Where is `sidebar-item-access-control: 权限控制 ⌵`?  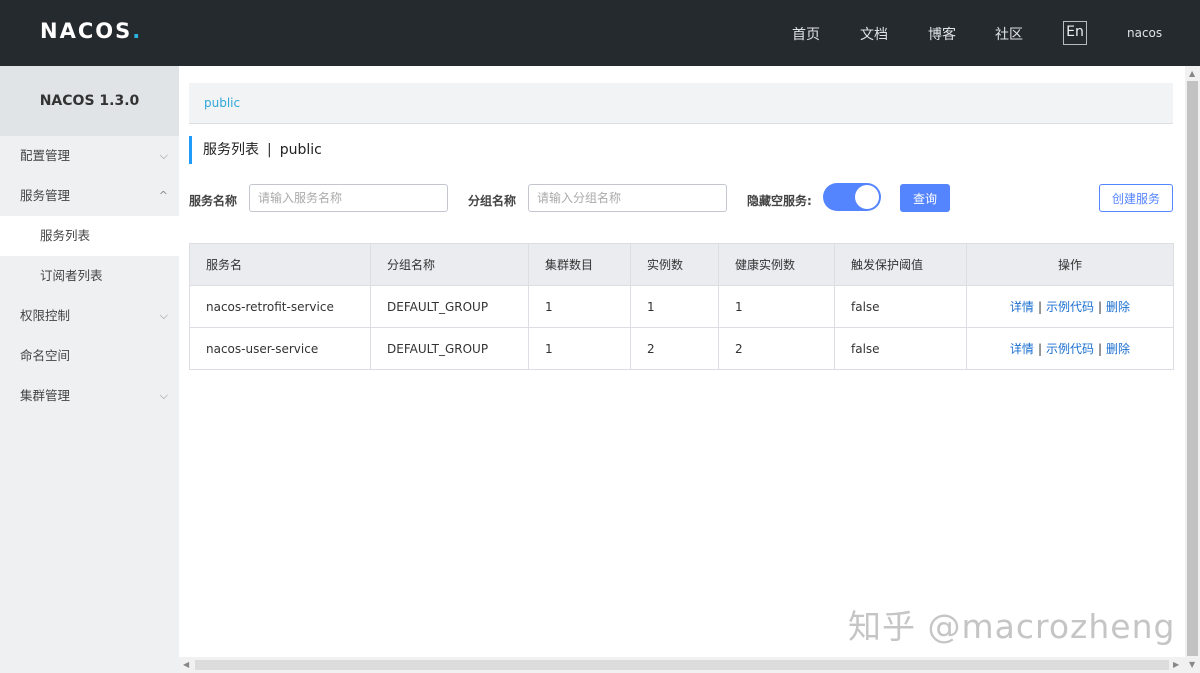 sidebar-item-access-control: 权限控制 ⌵ is located at coordinates (89, 316).